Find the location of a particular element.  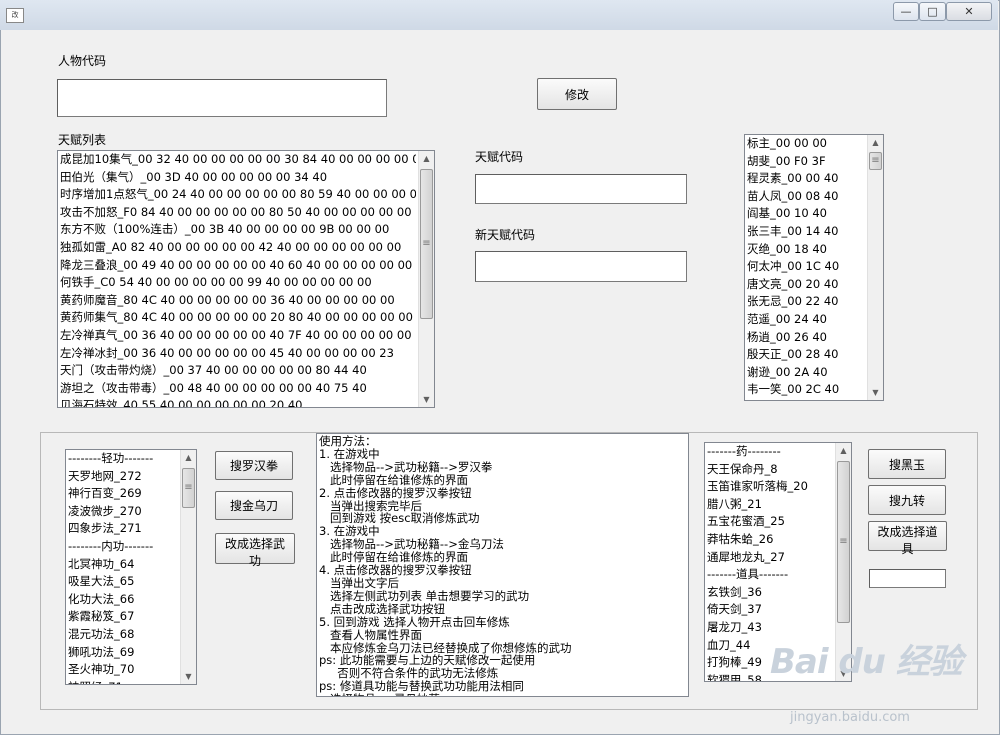

close-button: ✕ is located at coordinates (969, 11).